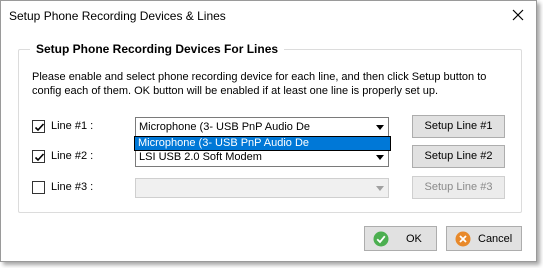  What do you see at coordinates (518, 15) in the screenshot?
I see `close-icon` at bounding box center [518, 15].